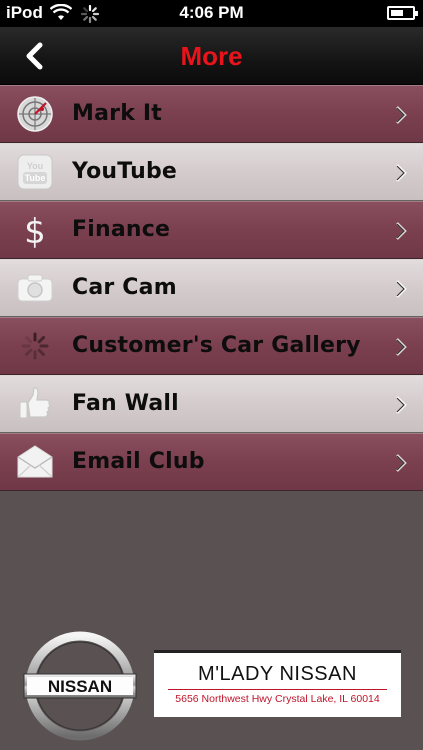  I want to click on menu-item-label: Customer's Car Gallery, so click(216, 345).